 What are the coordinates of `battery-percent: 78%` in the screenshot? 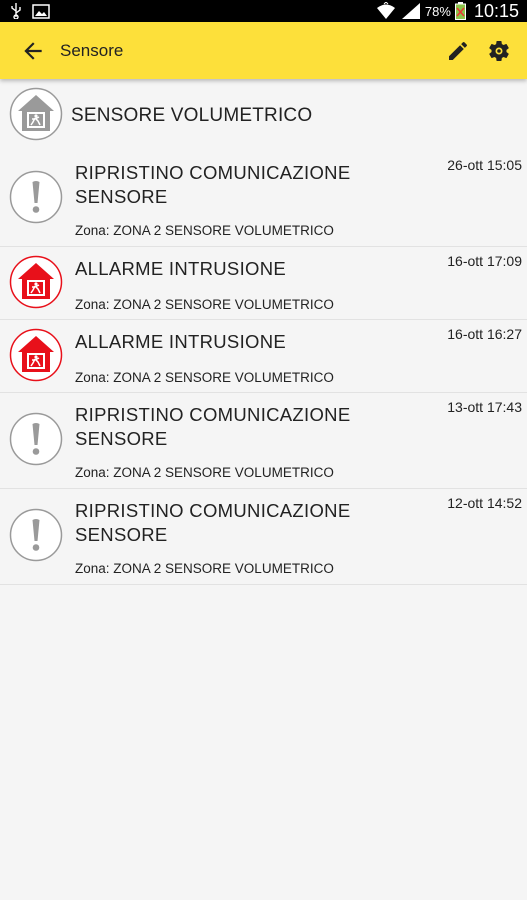 It's located at (437, 11).